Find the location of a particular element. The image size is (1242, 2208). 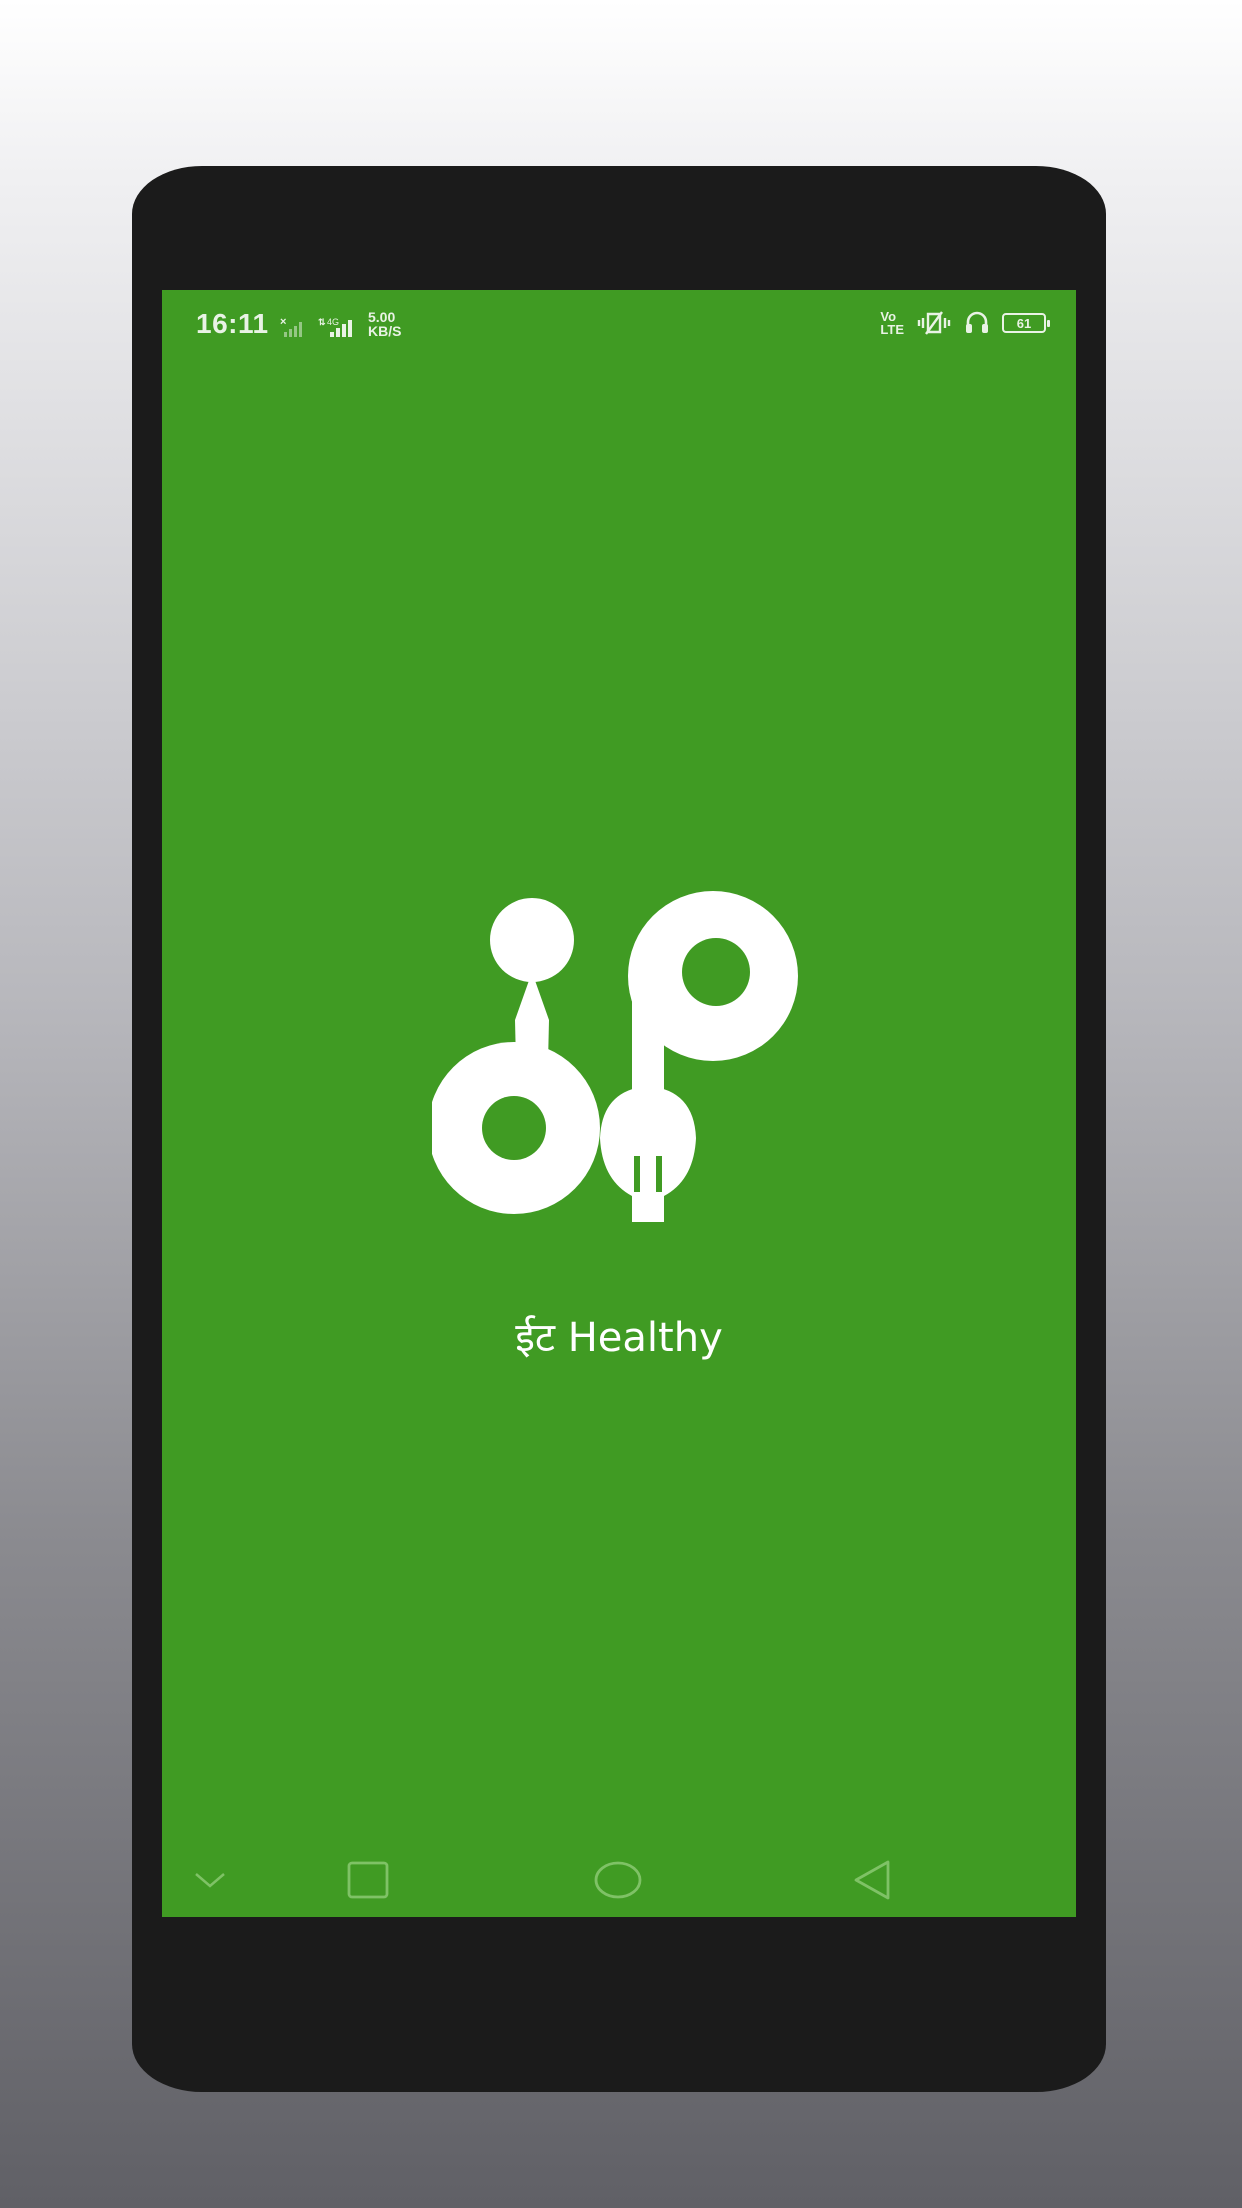

status-time: 16:11 is located at coordinates (232, 323).